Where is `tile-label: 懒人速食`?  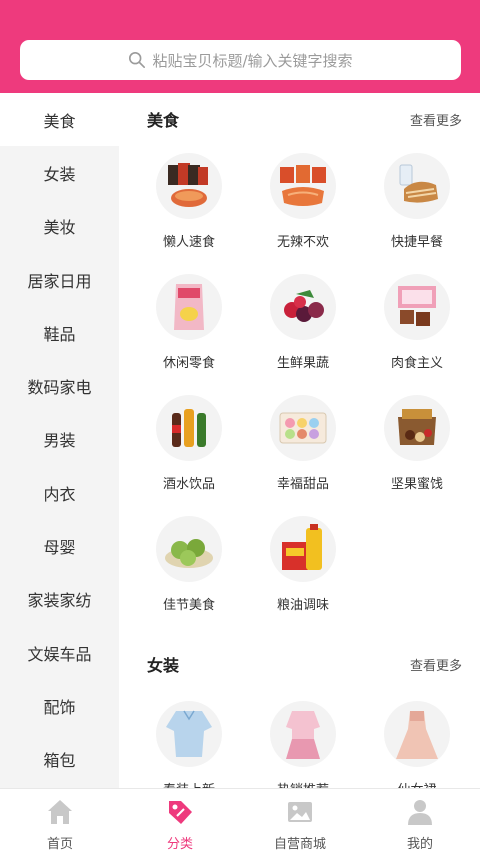 tile-label: 懒人速食 is located at coordinates (188, 242).